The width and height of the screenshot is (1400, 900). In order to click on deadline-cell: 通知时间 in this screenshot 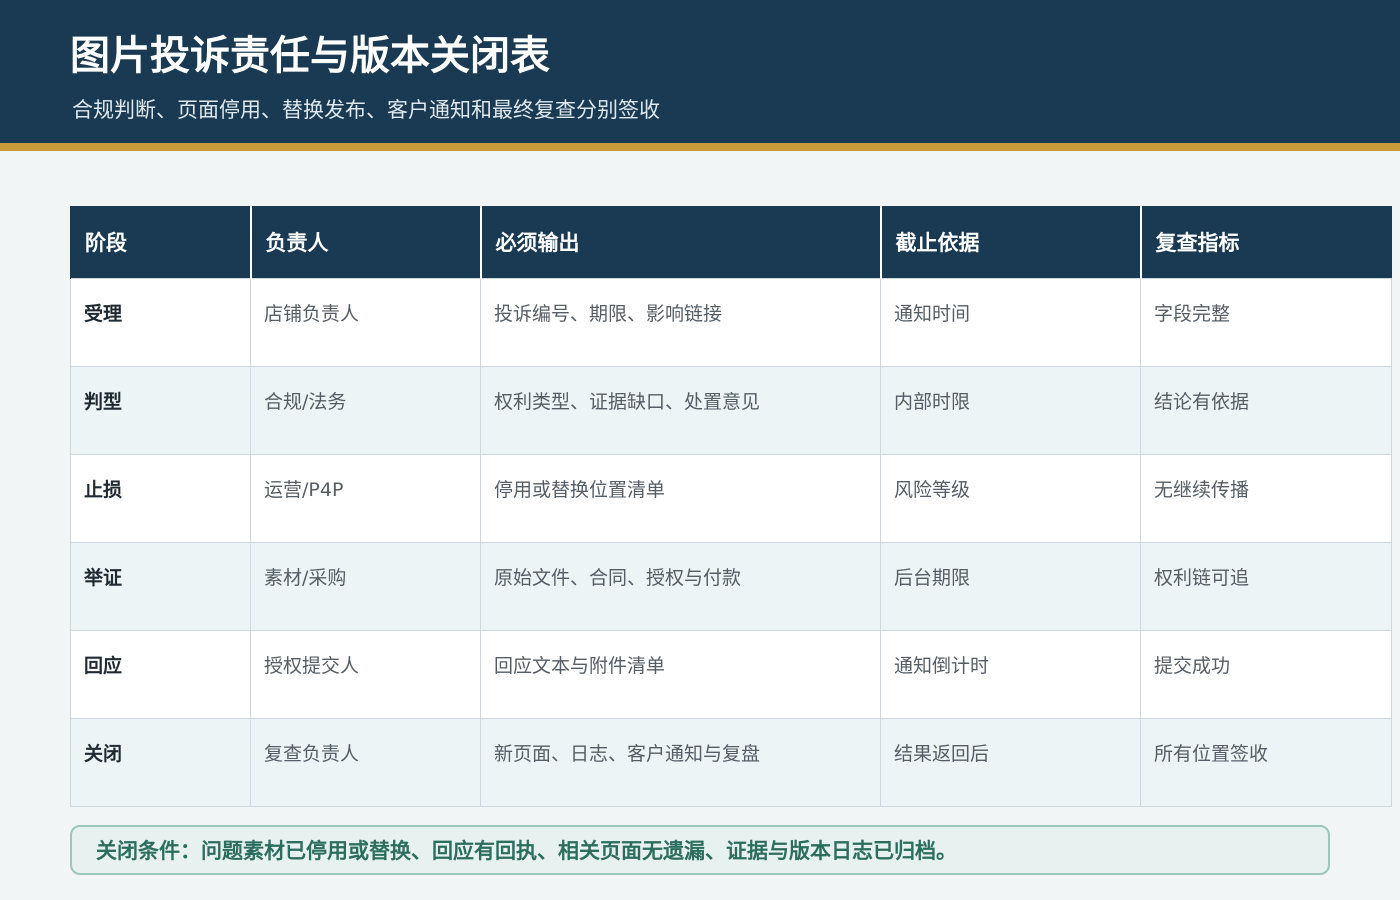, I will do `click(1010, 322)`.